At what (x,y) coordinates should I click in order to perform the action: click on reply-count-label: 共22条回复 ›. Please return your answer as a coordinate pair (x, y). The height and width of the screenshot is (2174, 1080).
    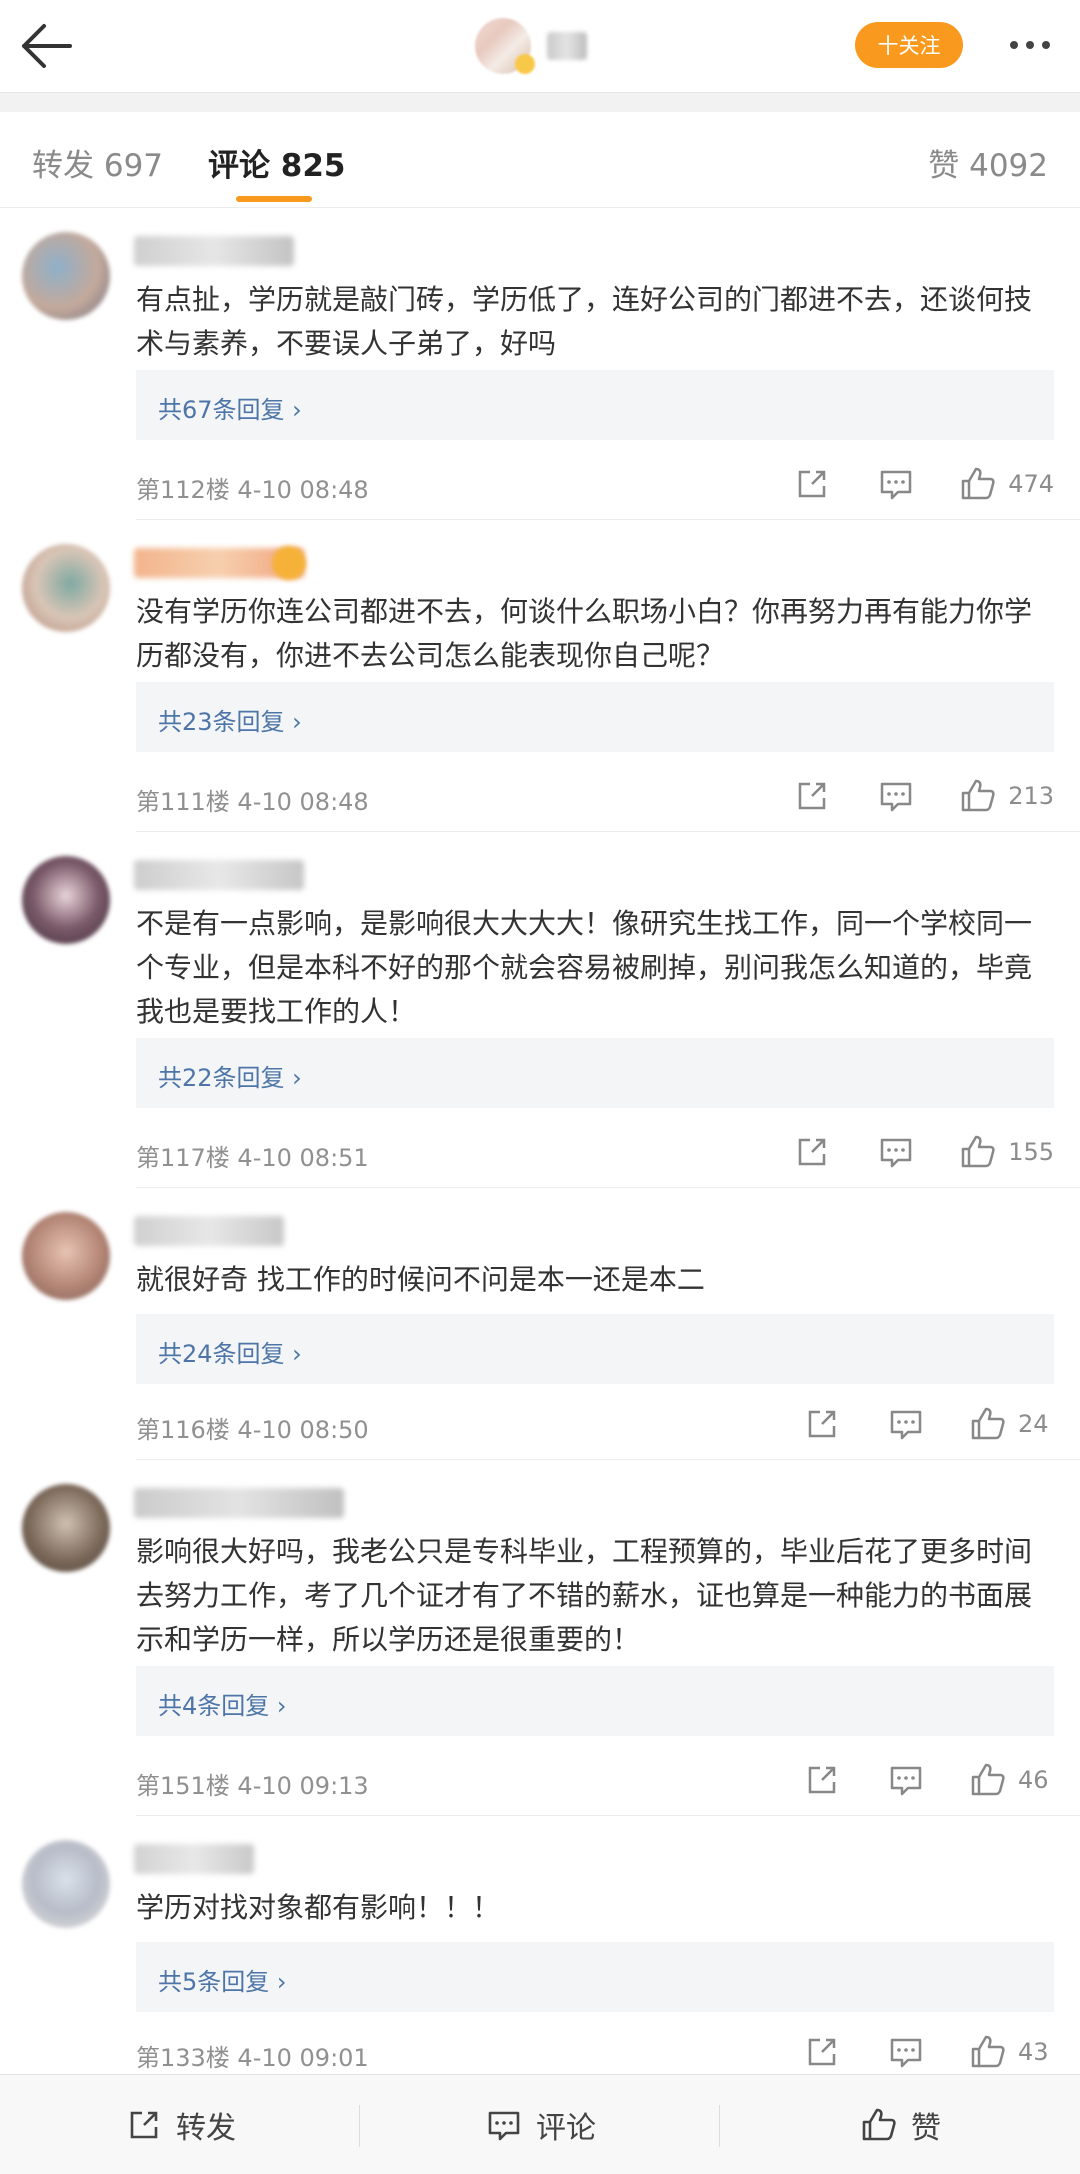
    Looking at the image, I should click on (230, 1078).